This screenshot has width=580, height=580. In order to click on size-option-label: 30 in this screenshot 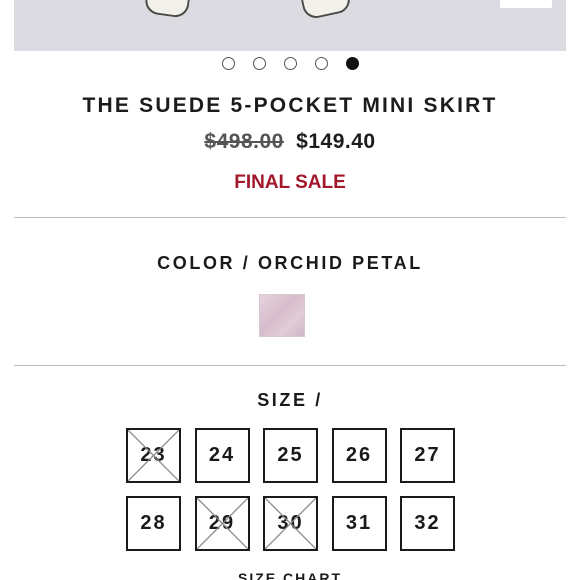, I will do `click(290, 523)`.